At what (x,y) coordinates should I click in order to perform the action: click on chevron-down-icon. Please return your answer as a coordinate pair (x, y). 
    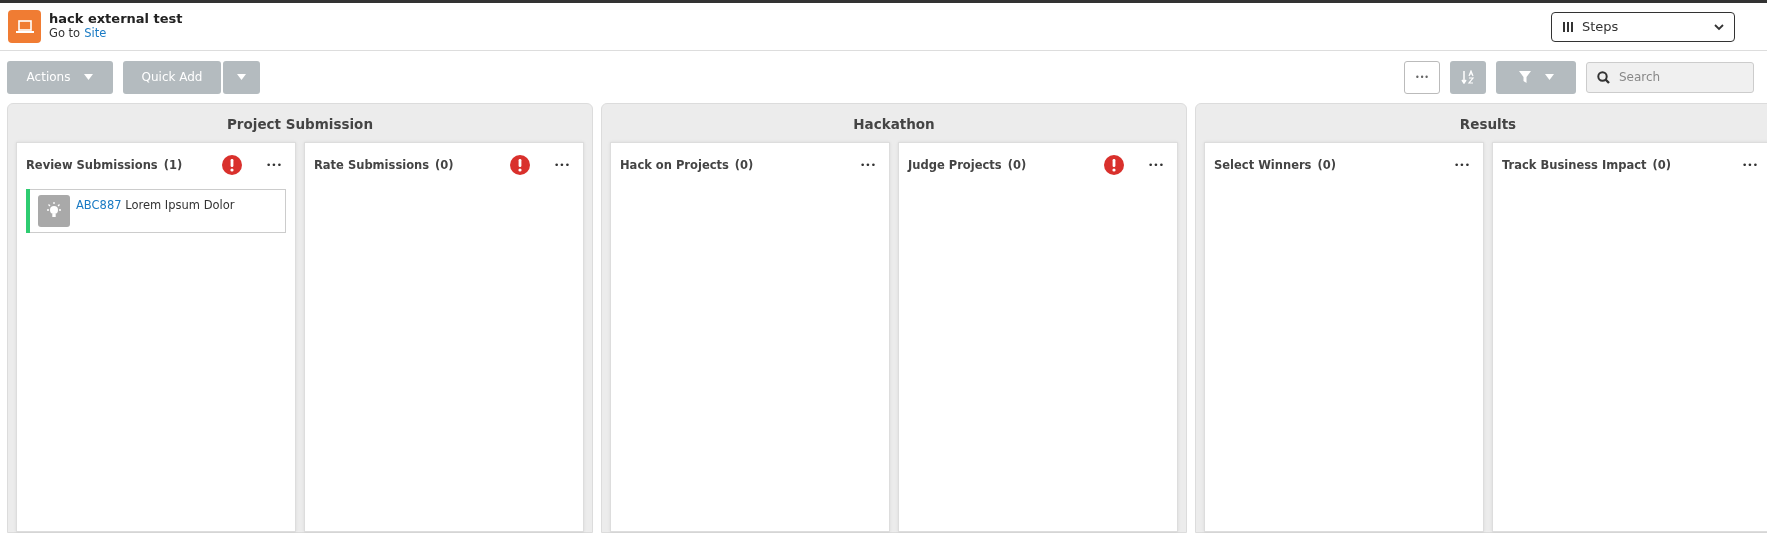
    Looking at the image, I should click on (1719, 26).